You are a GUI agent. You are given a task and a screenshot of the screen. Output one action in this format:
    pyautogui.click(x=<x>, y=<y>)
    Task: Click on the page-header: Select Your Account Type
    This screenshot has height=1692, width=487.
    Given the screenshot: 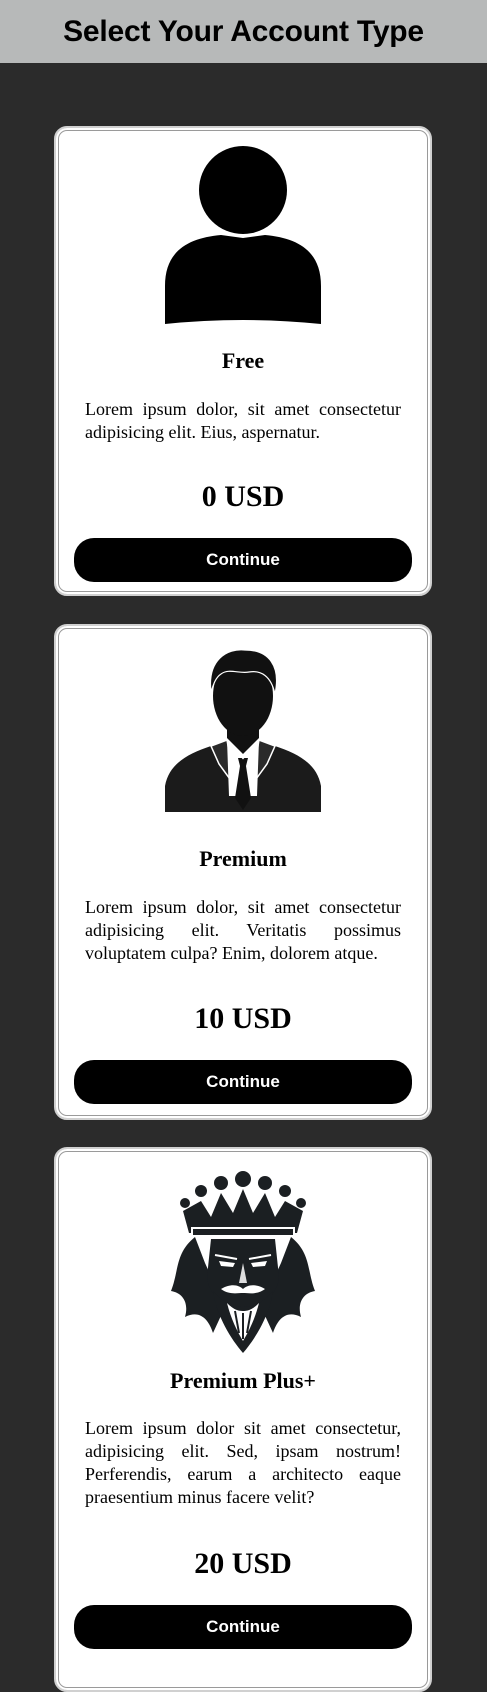 What is the action you would take?
    pyautogui.click(x=243, y=31)
    